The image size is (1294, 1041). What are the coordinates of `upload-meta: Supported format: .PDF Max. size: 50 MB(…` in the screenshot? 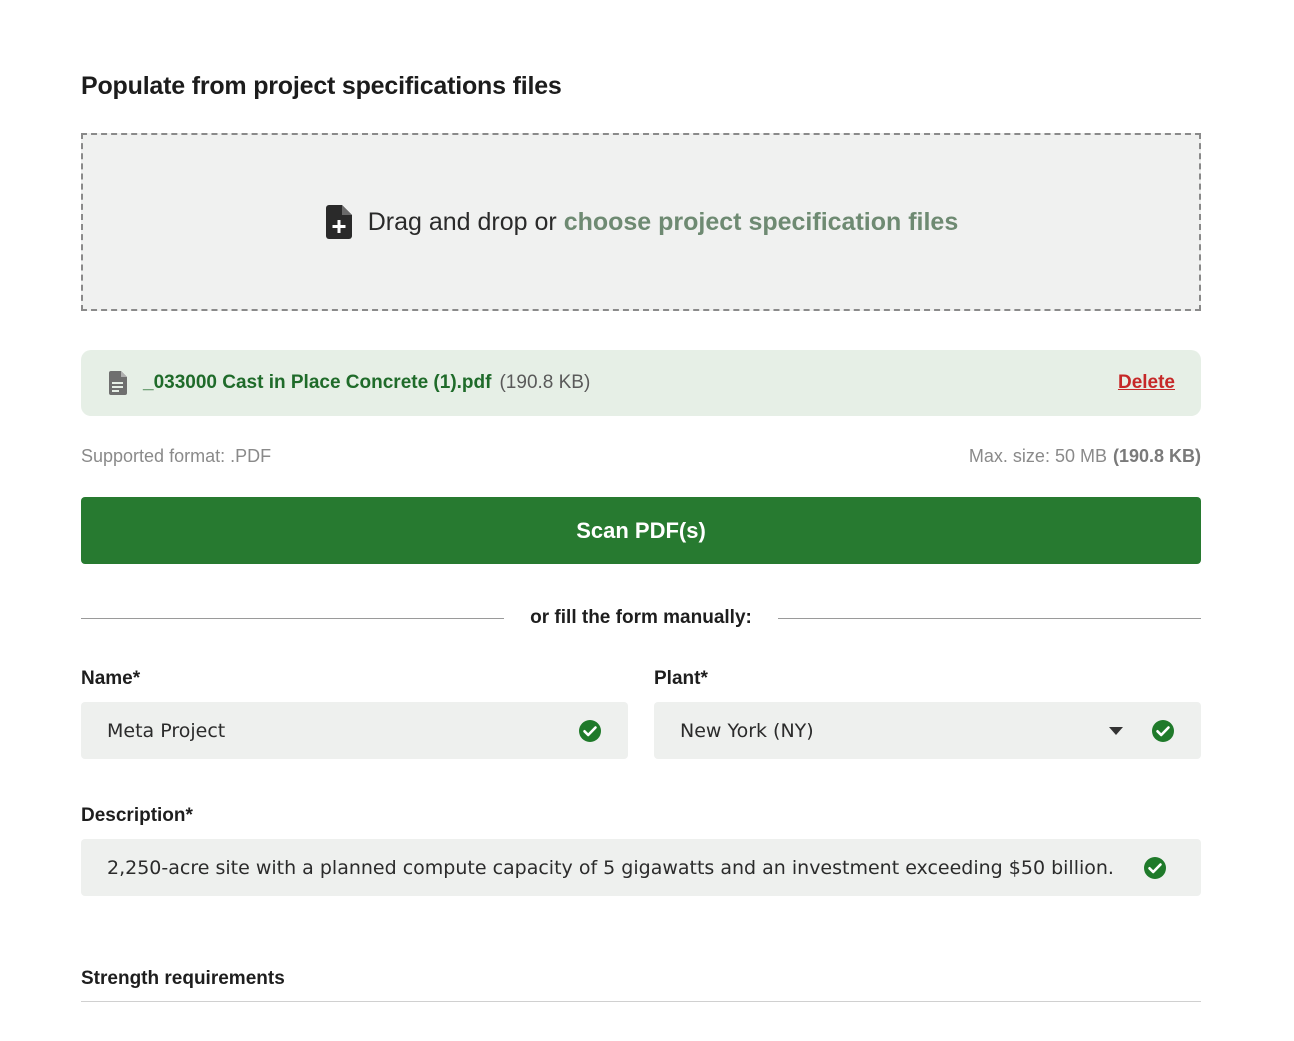 It's located at (641, 456).